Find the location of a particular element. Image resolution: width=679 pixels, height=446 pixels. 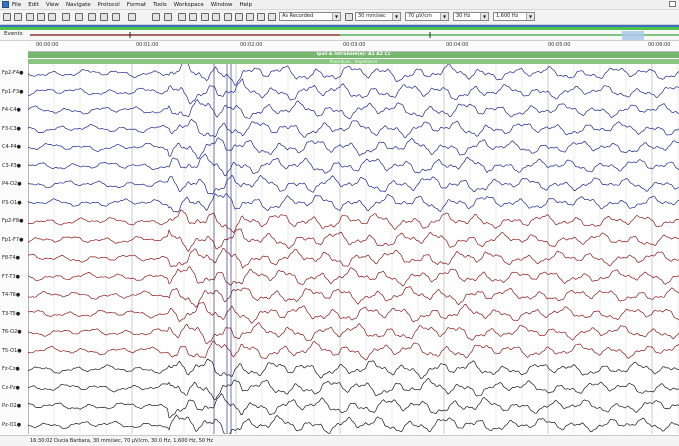

menu-edit: Edit is located at coordinates (33, 5).